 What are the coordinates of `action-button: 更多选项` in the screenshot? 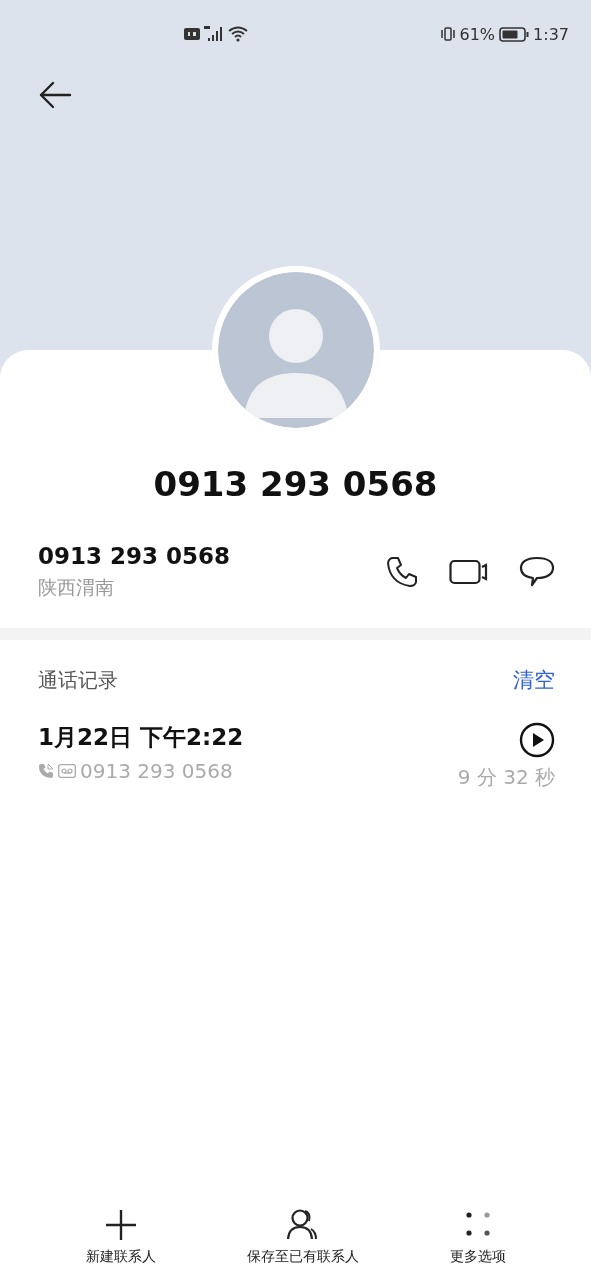 It's located at (477, 1237).